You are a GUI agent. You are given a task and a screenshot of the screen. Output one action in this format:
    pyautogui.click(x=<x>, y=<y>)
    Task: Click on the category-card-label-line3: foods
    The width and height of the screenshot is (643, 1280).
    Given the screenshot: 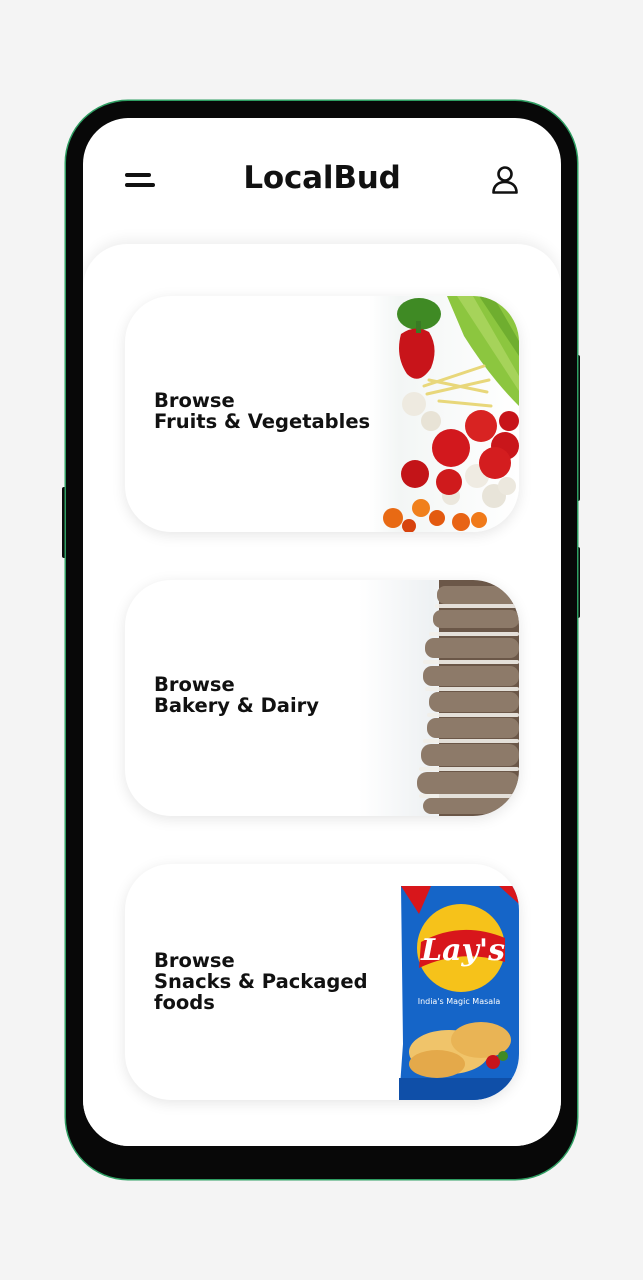 What is the action you would take?
    pyautogui.click(x=184, y=1002)
    